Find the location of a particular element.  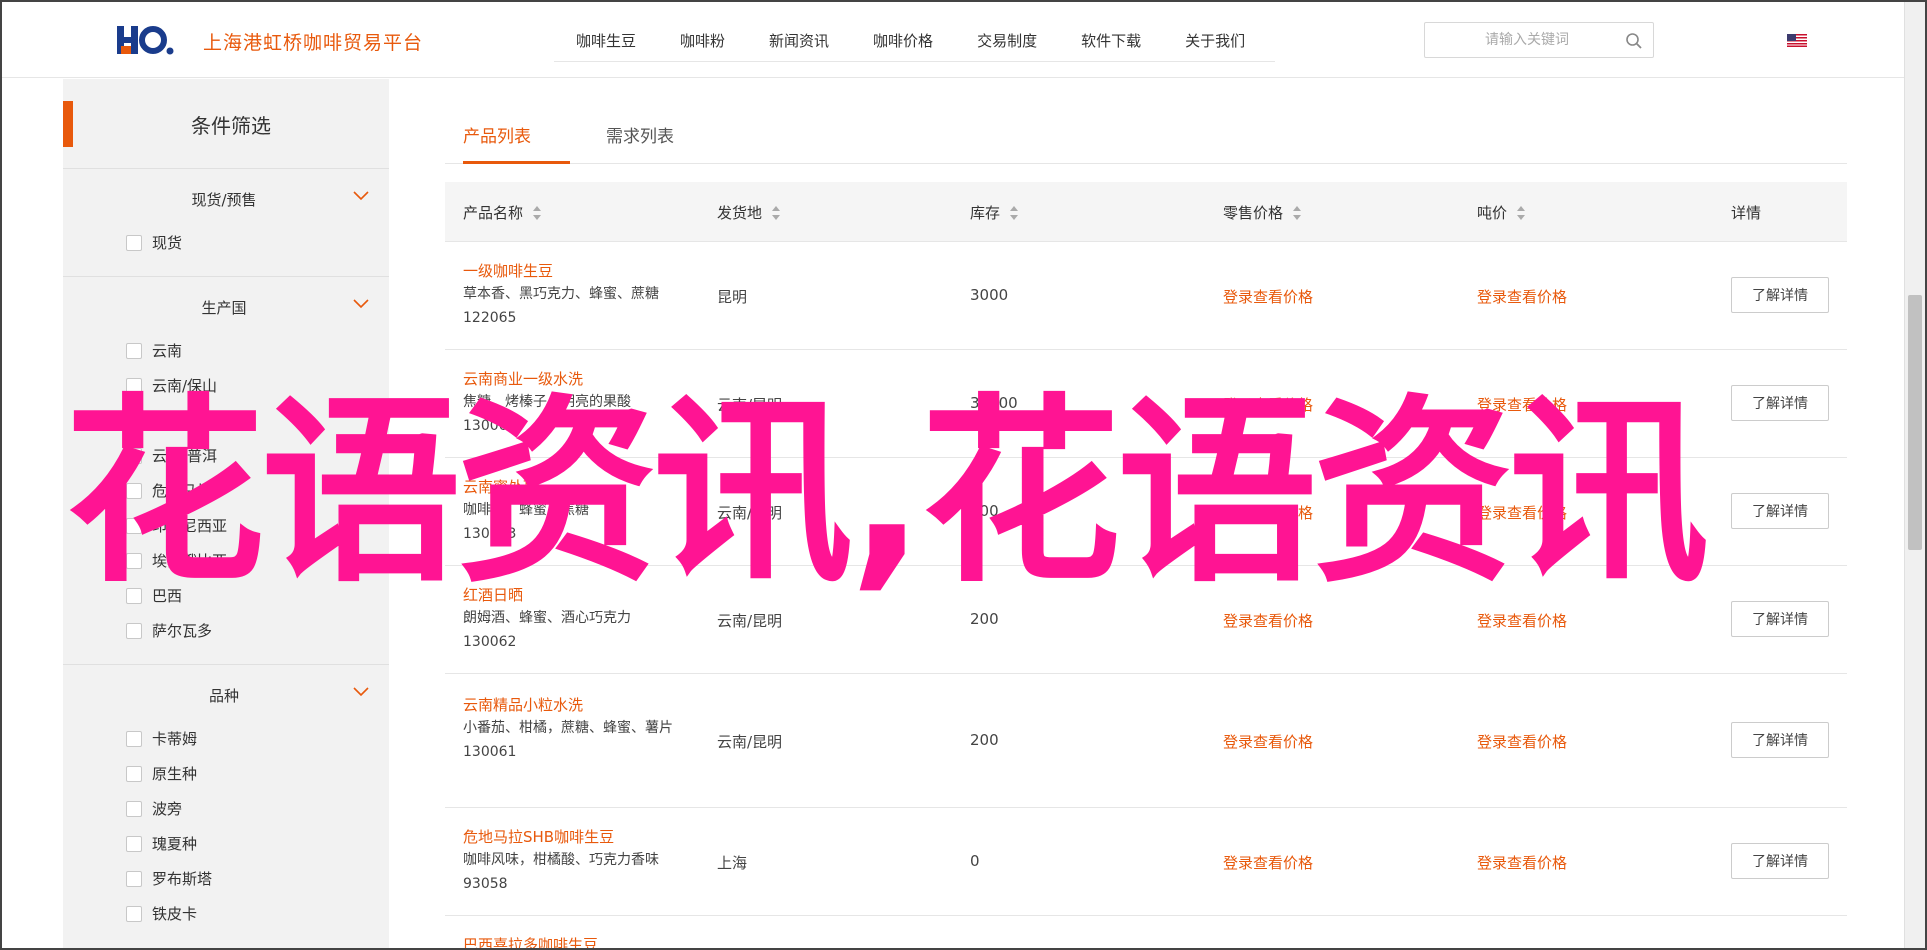

product-name-link: 一级咖啡生豆 is located at coordinates (570, 271).